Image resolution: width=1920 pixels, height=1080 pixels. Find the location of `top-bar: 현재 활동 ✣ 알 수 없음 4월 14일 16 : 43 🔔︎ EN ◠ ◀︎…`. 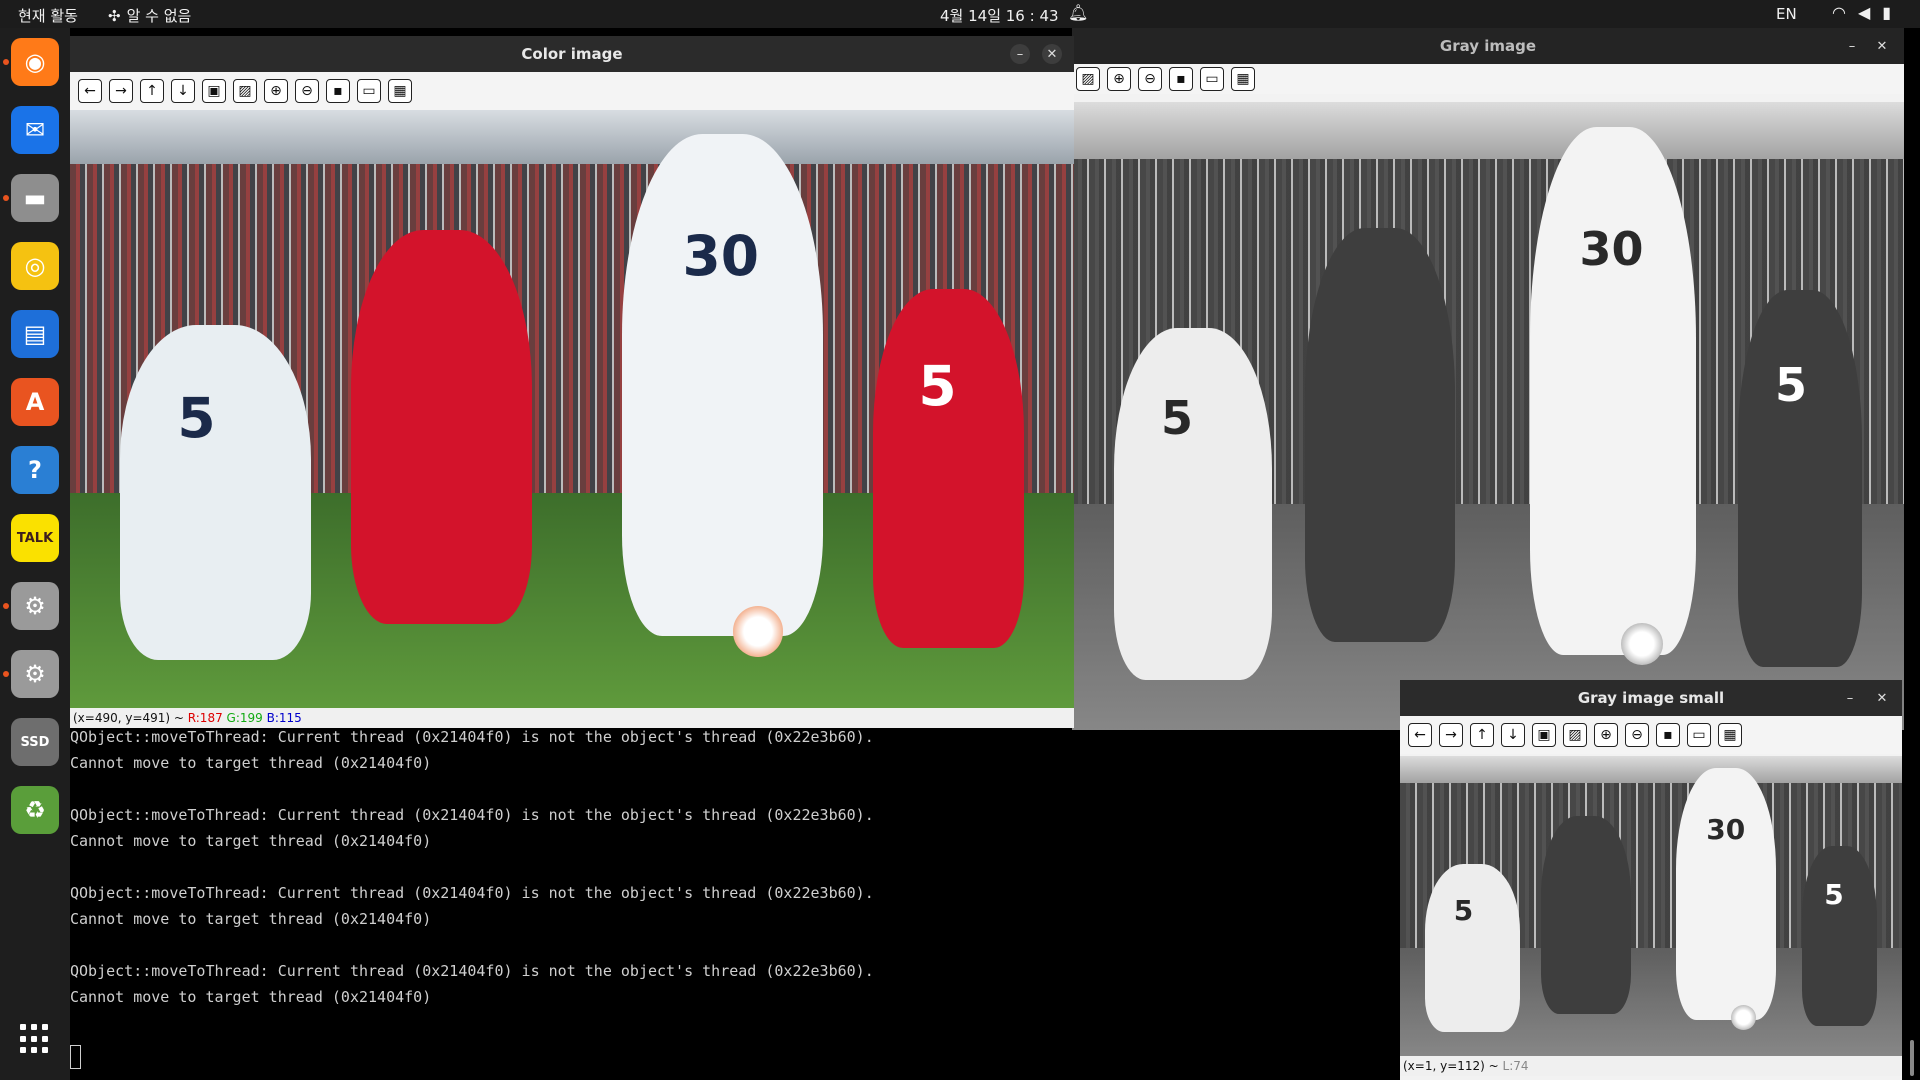

top-bar: 현재 활동 ✣ 알 수 없음 4월 14일 16 : 43 🔔︎ EN ◠ ◀︎… is located at coordinates (960, 14).